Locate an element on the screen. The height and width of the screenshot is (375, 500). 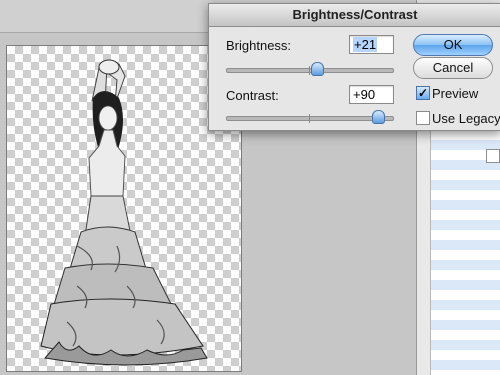
contrast-value: +90 is located at coordinates (364, 94).